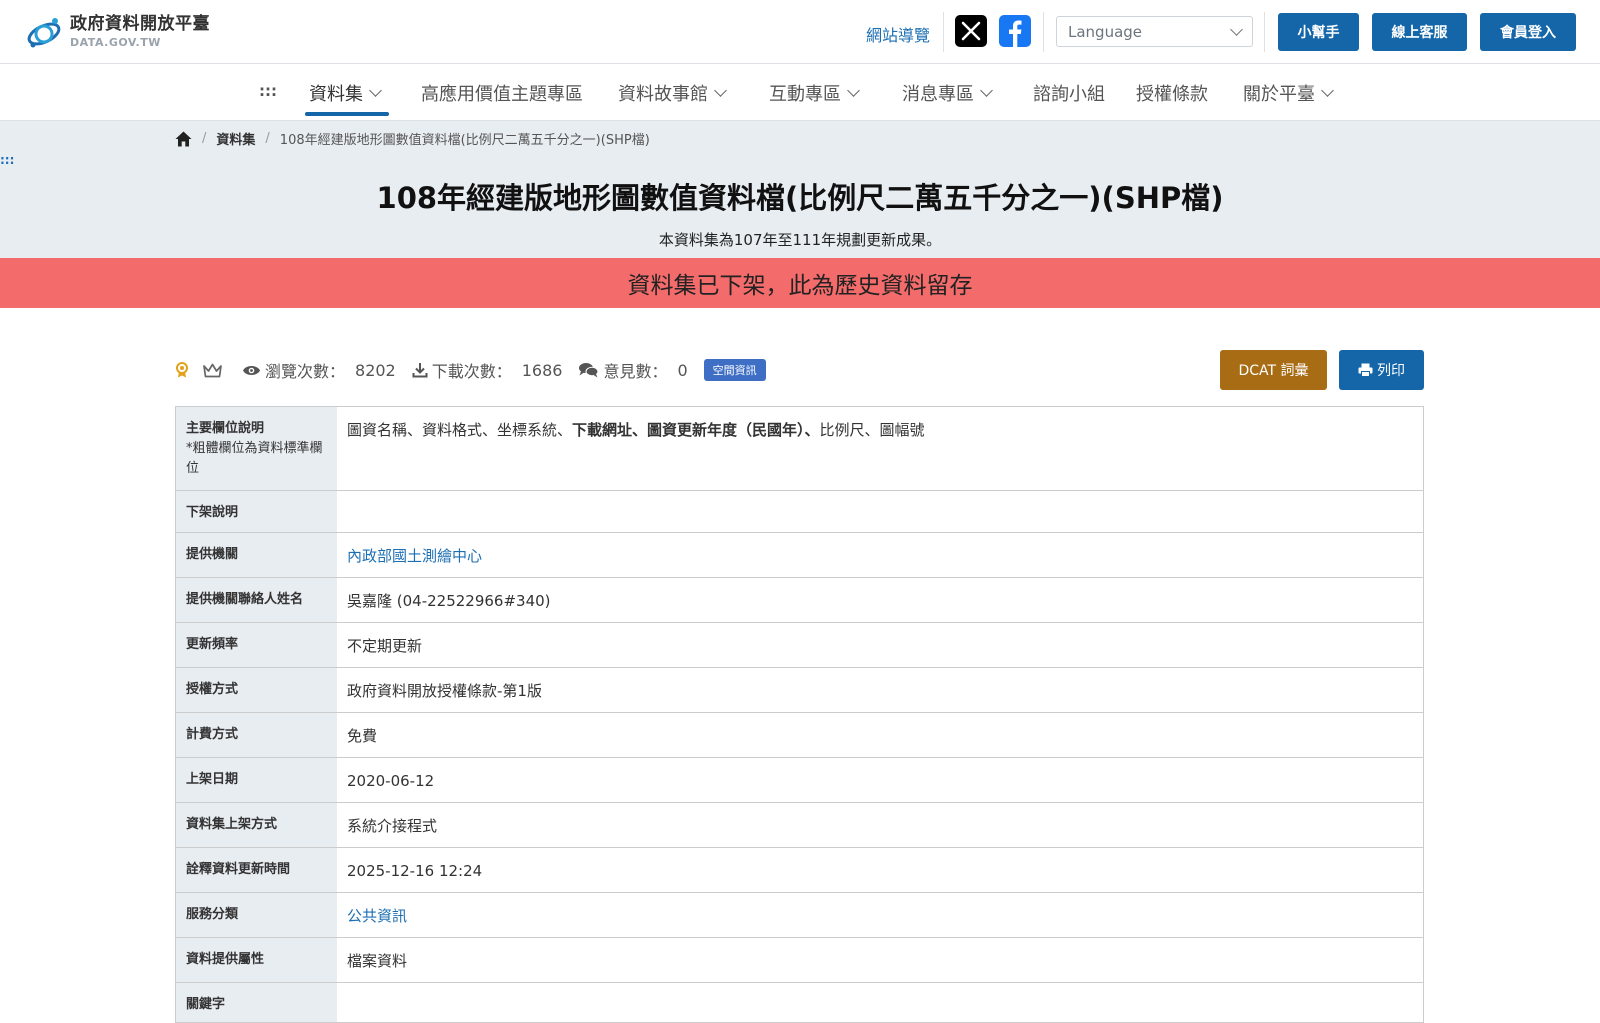 The image size is (1600, 1023). I want to click on member-login-button: 會員登入, so click(1528, 32).